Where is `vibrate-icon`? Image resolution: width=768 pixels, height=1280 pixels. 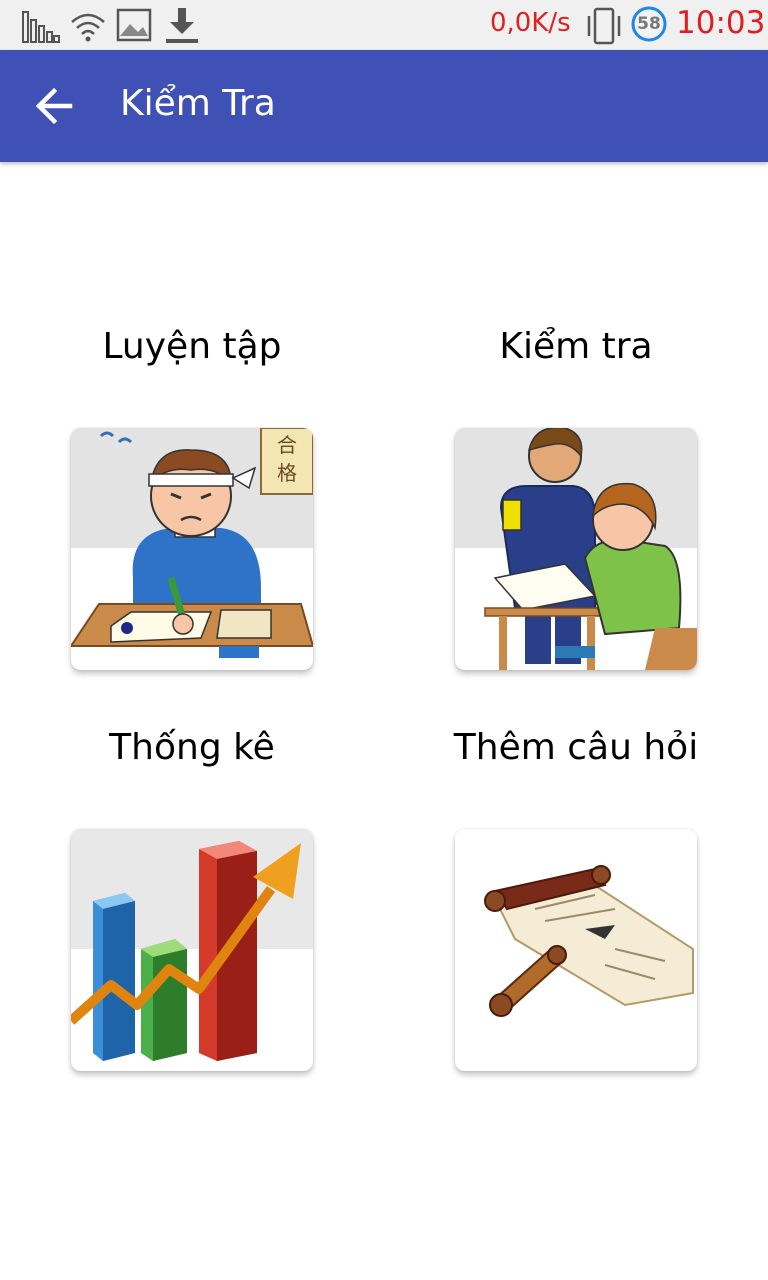
vibrate-icon is located at coordinates (604, 26).